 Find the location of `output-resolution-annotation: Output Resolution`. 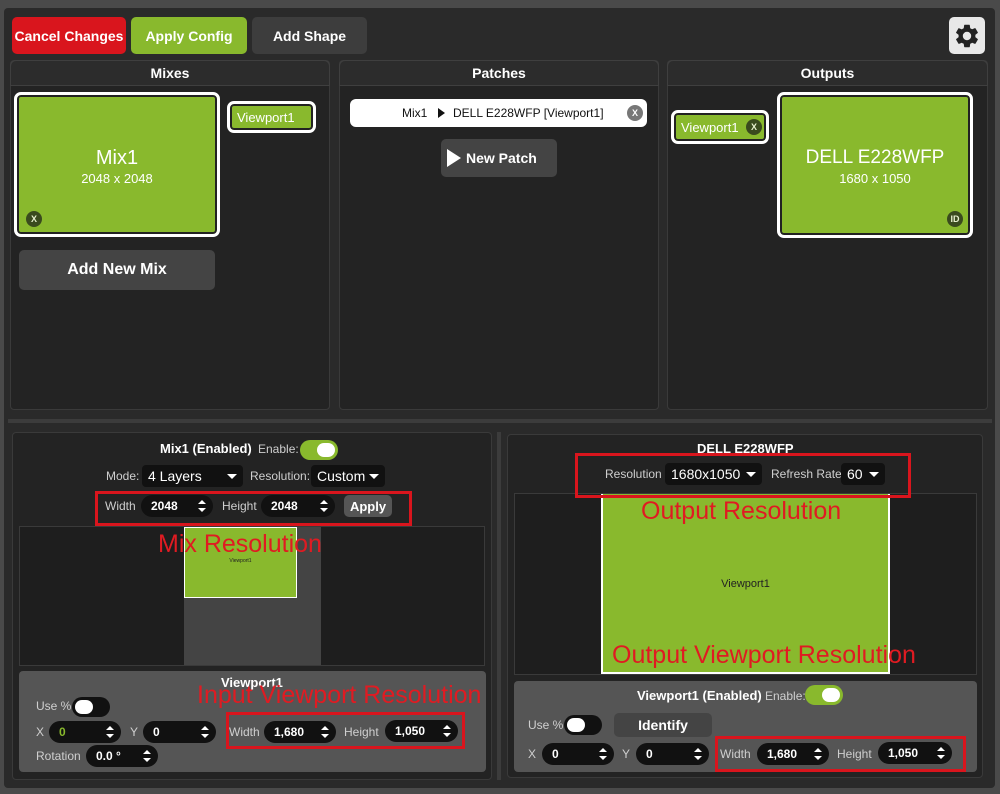

output-resolution-annotation: Output Resolution is located at coordinates (741, 511).